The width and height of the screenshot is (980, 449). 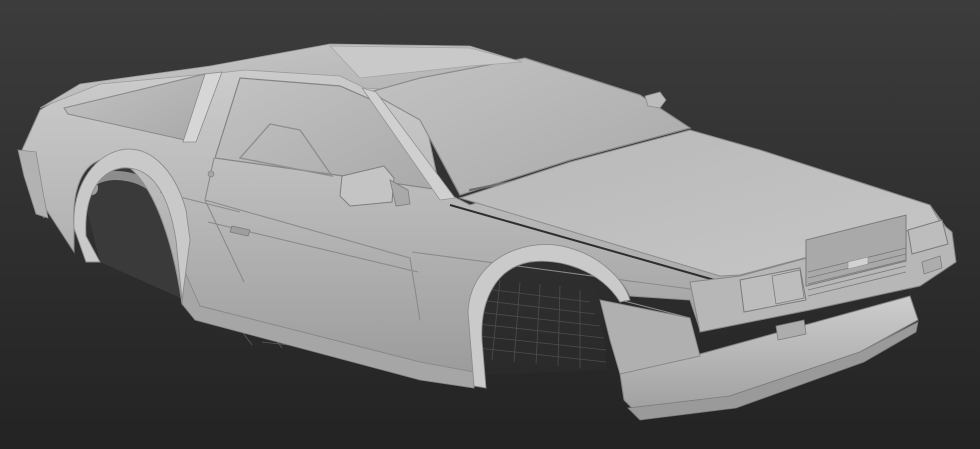 I want to click on door-lock, so click(x=211, y=174).